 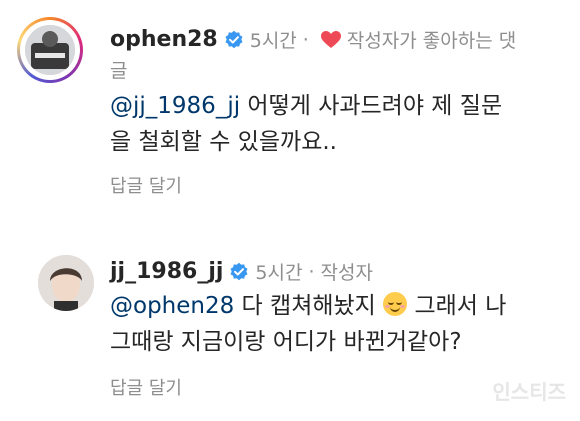 I want to click on comment-text-line1b: 그래서 나, so click(x=457, y=306).